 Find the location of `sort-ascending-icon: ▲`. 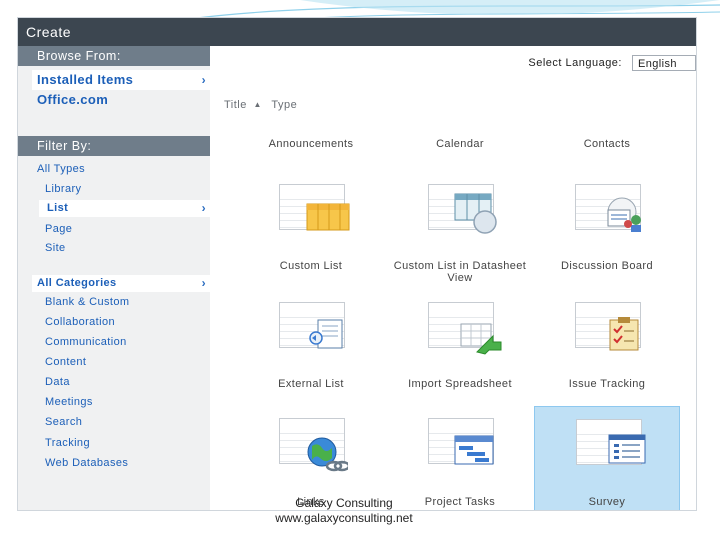

sort-ascending-icon: ▲ is located at coordinates (257, 104).